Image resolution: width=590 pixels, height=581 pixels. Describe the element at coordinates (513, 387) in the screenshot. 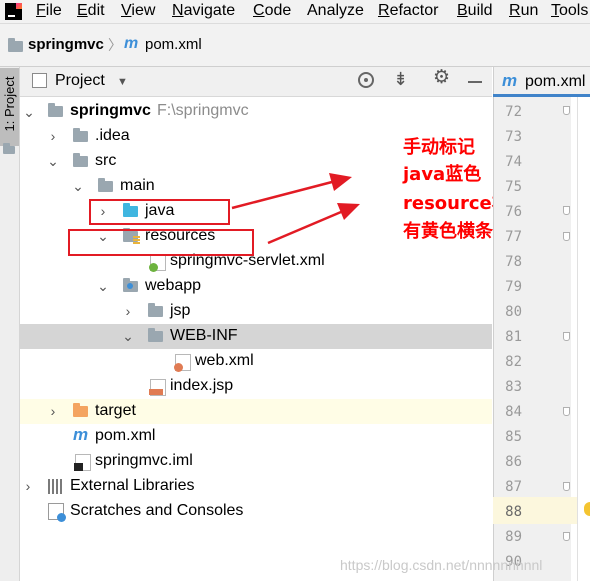

I see `line-number: 83` at that location.